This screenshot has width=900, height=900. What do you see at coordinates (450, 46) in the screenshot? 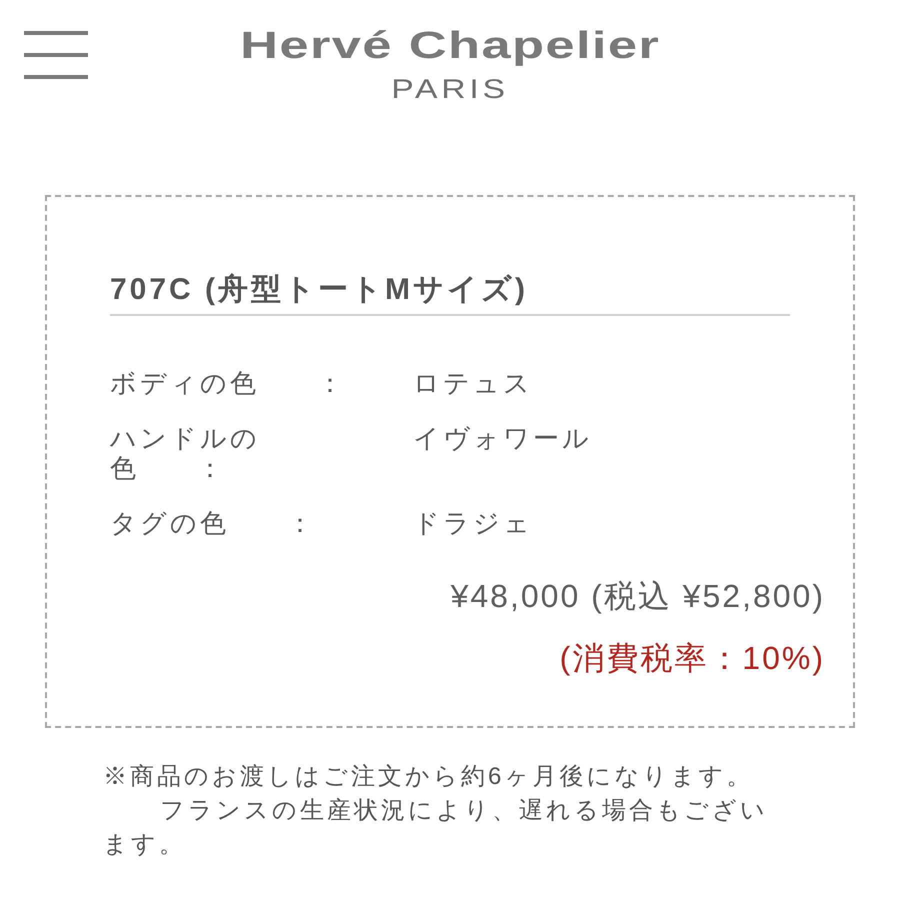
I see `brand-name: Hervé Chapelier` at bounding box center [450, 46].